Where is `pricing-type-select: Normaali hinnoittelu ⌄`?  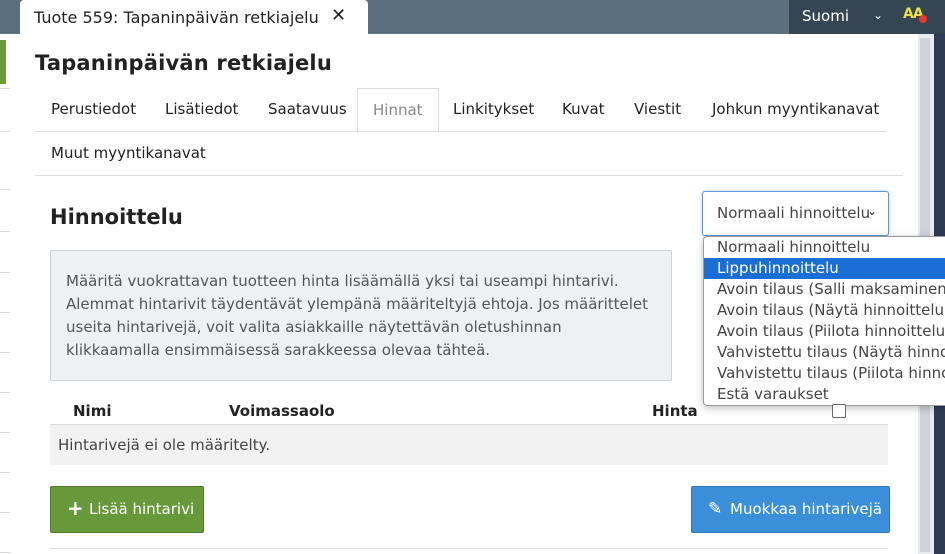
pricing-type-select: Normaali hinnoittelu ⌄ is located at coordinates (795, 213).